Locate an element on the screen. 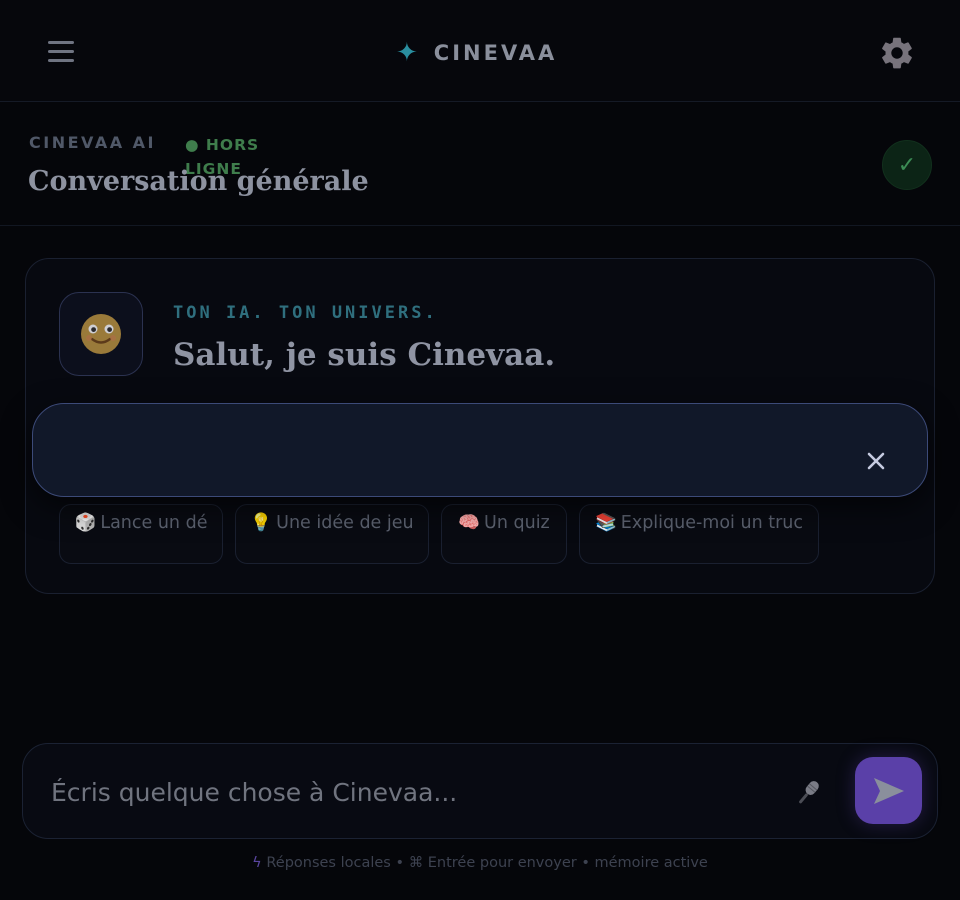 This screenshot has height=900, width=960. microphone-icon is located at coordinates (809, 792).